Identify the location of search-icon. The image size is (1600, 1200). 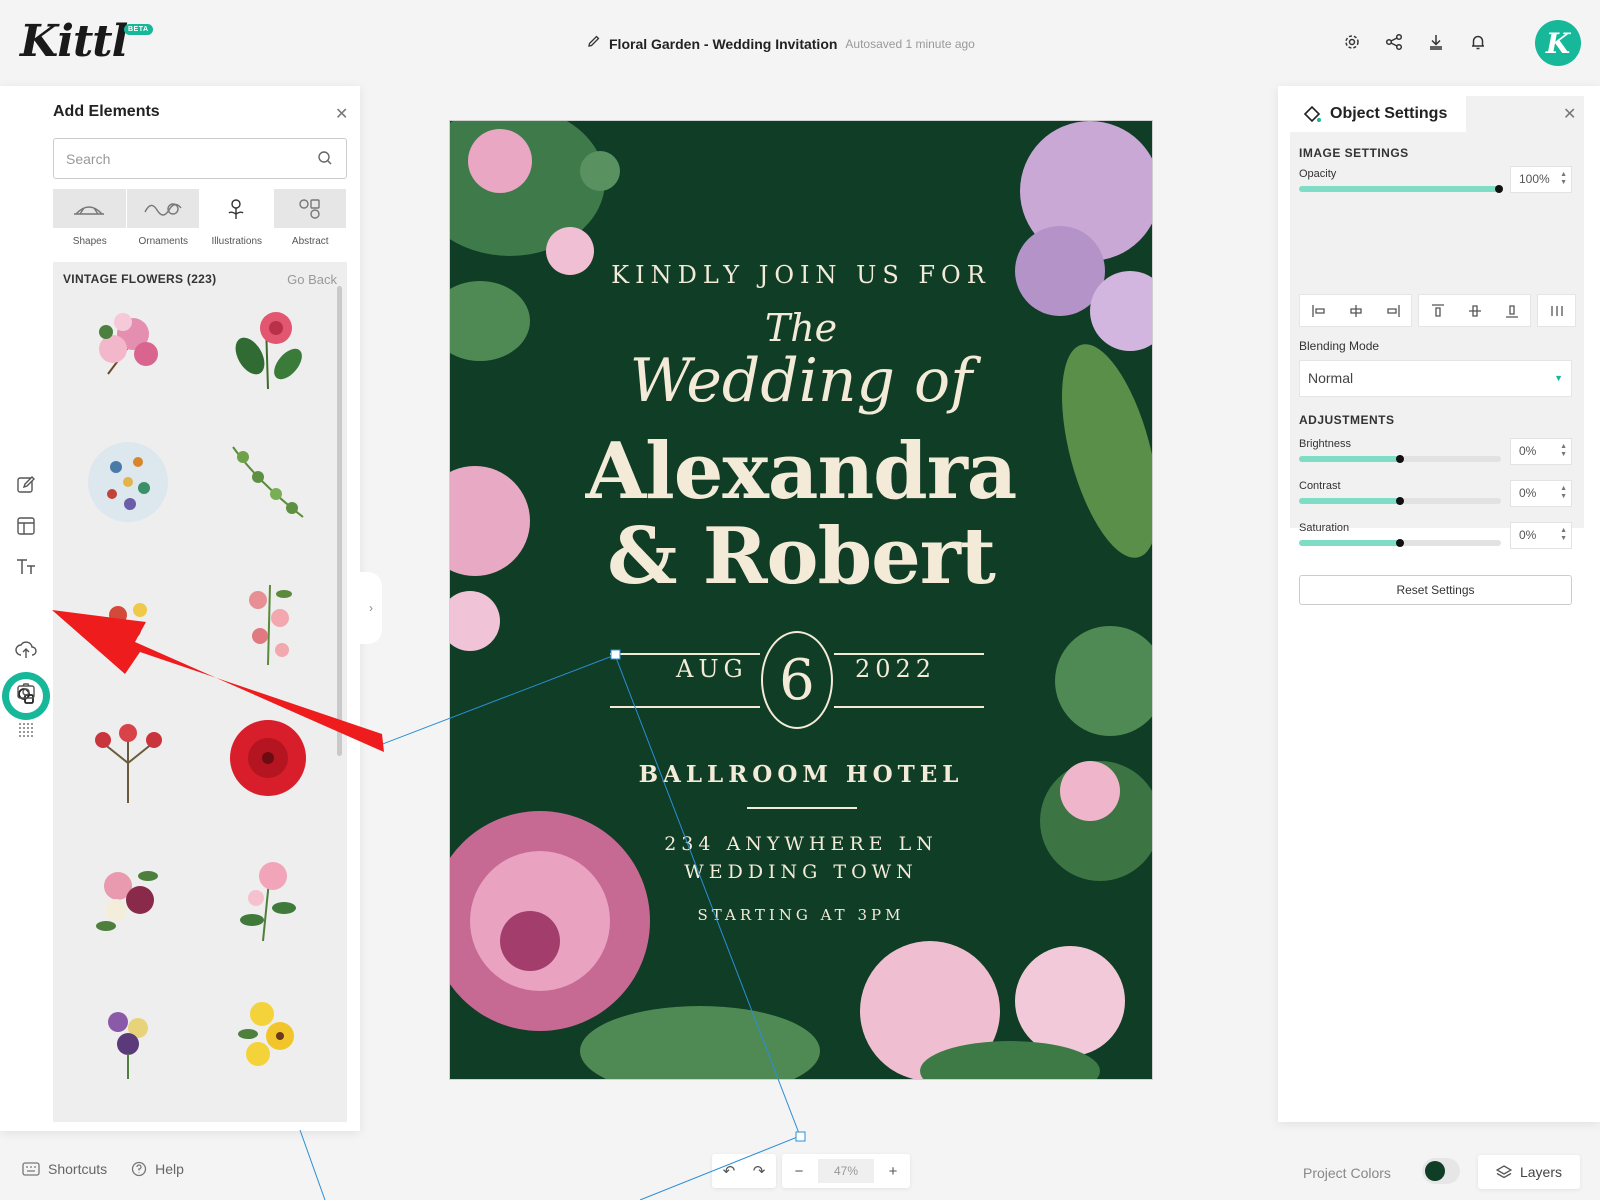
(325, 160).